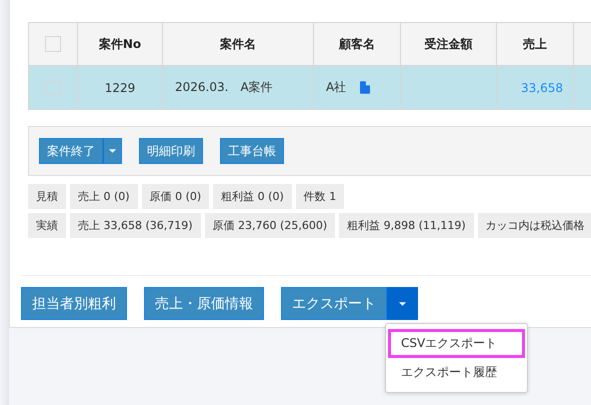 The width and height of the screenshot is (591, 405). I want to click on table-cell: A社, so click(336, 87).